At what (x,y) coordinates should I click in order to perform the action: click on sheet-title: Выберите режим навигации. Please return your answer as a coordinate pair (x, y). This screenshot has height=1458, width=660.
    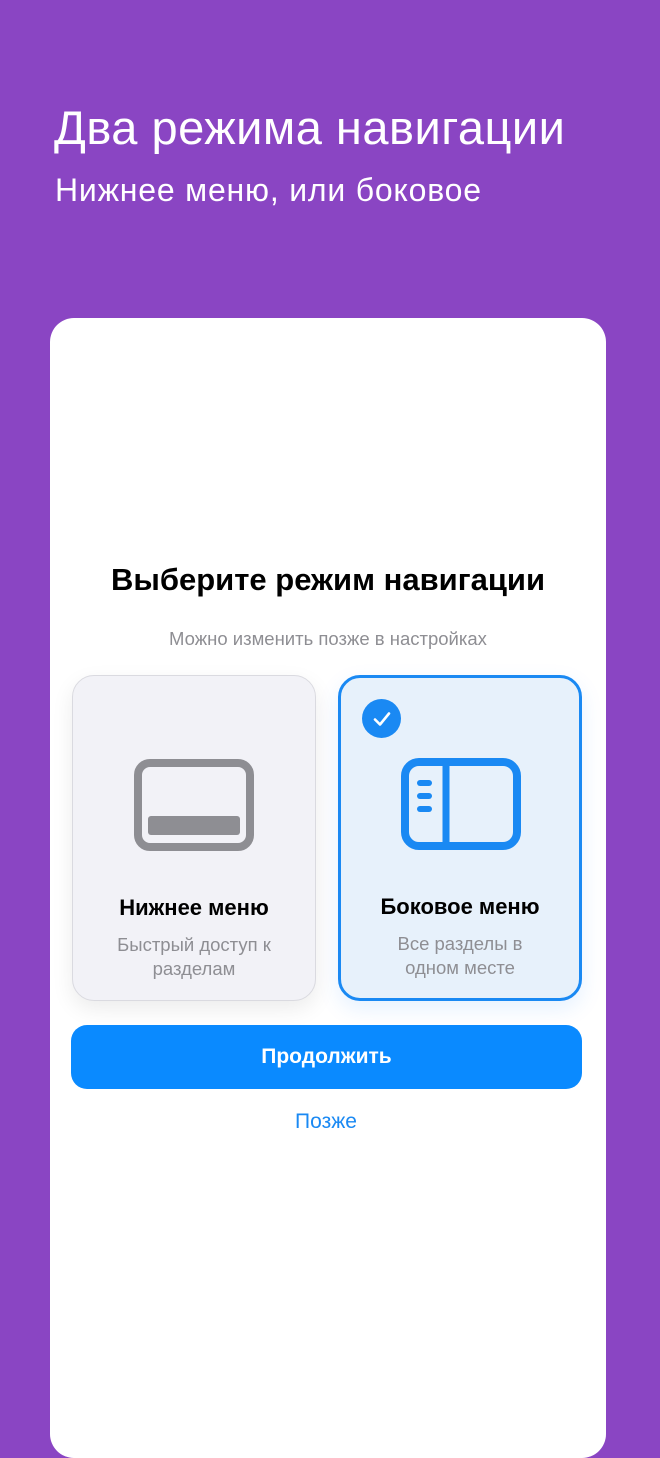
    Looking at the image, I should click on (328, 579).